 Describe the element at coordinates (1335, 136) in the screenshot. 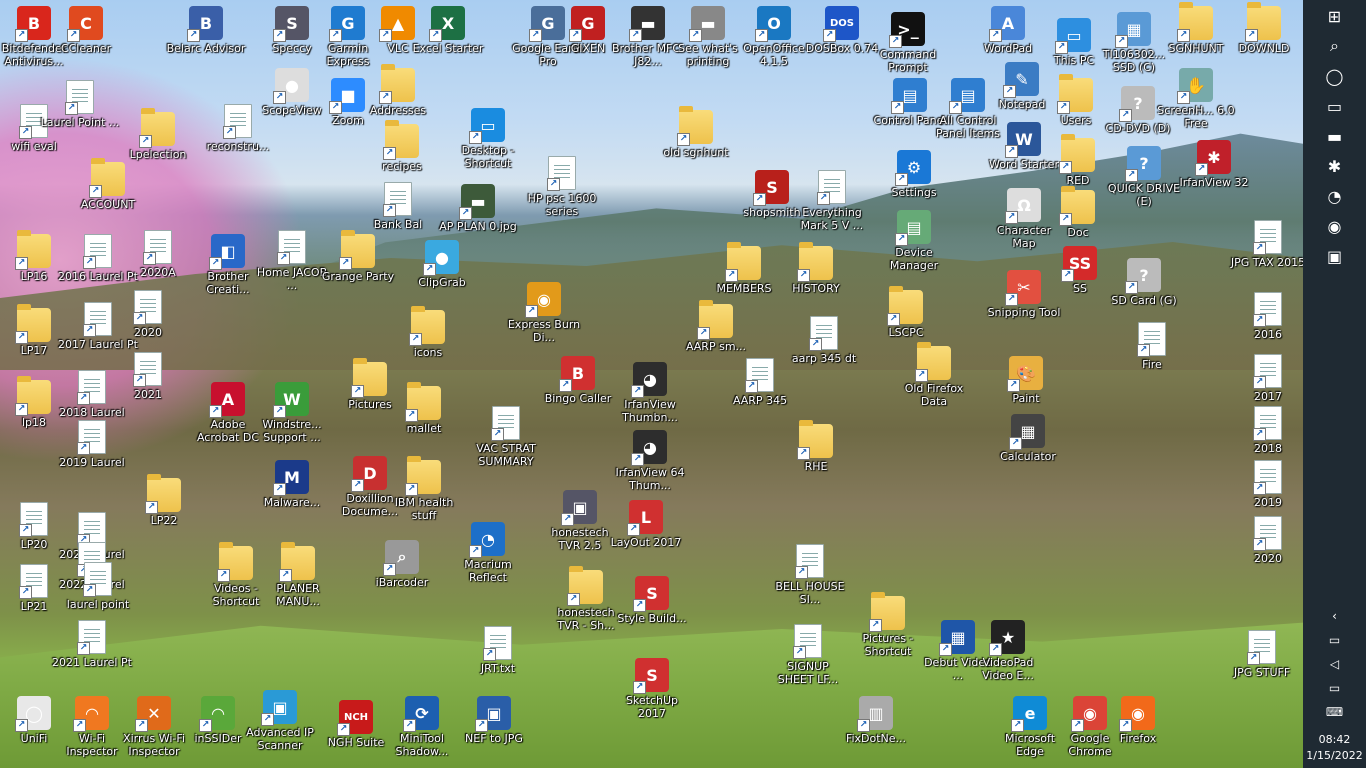

I see `file-explorer-icon: ▬` at that location.